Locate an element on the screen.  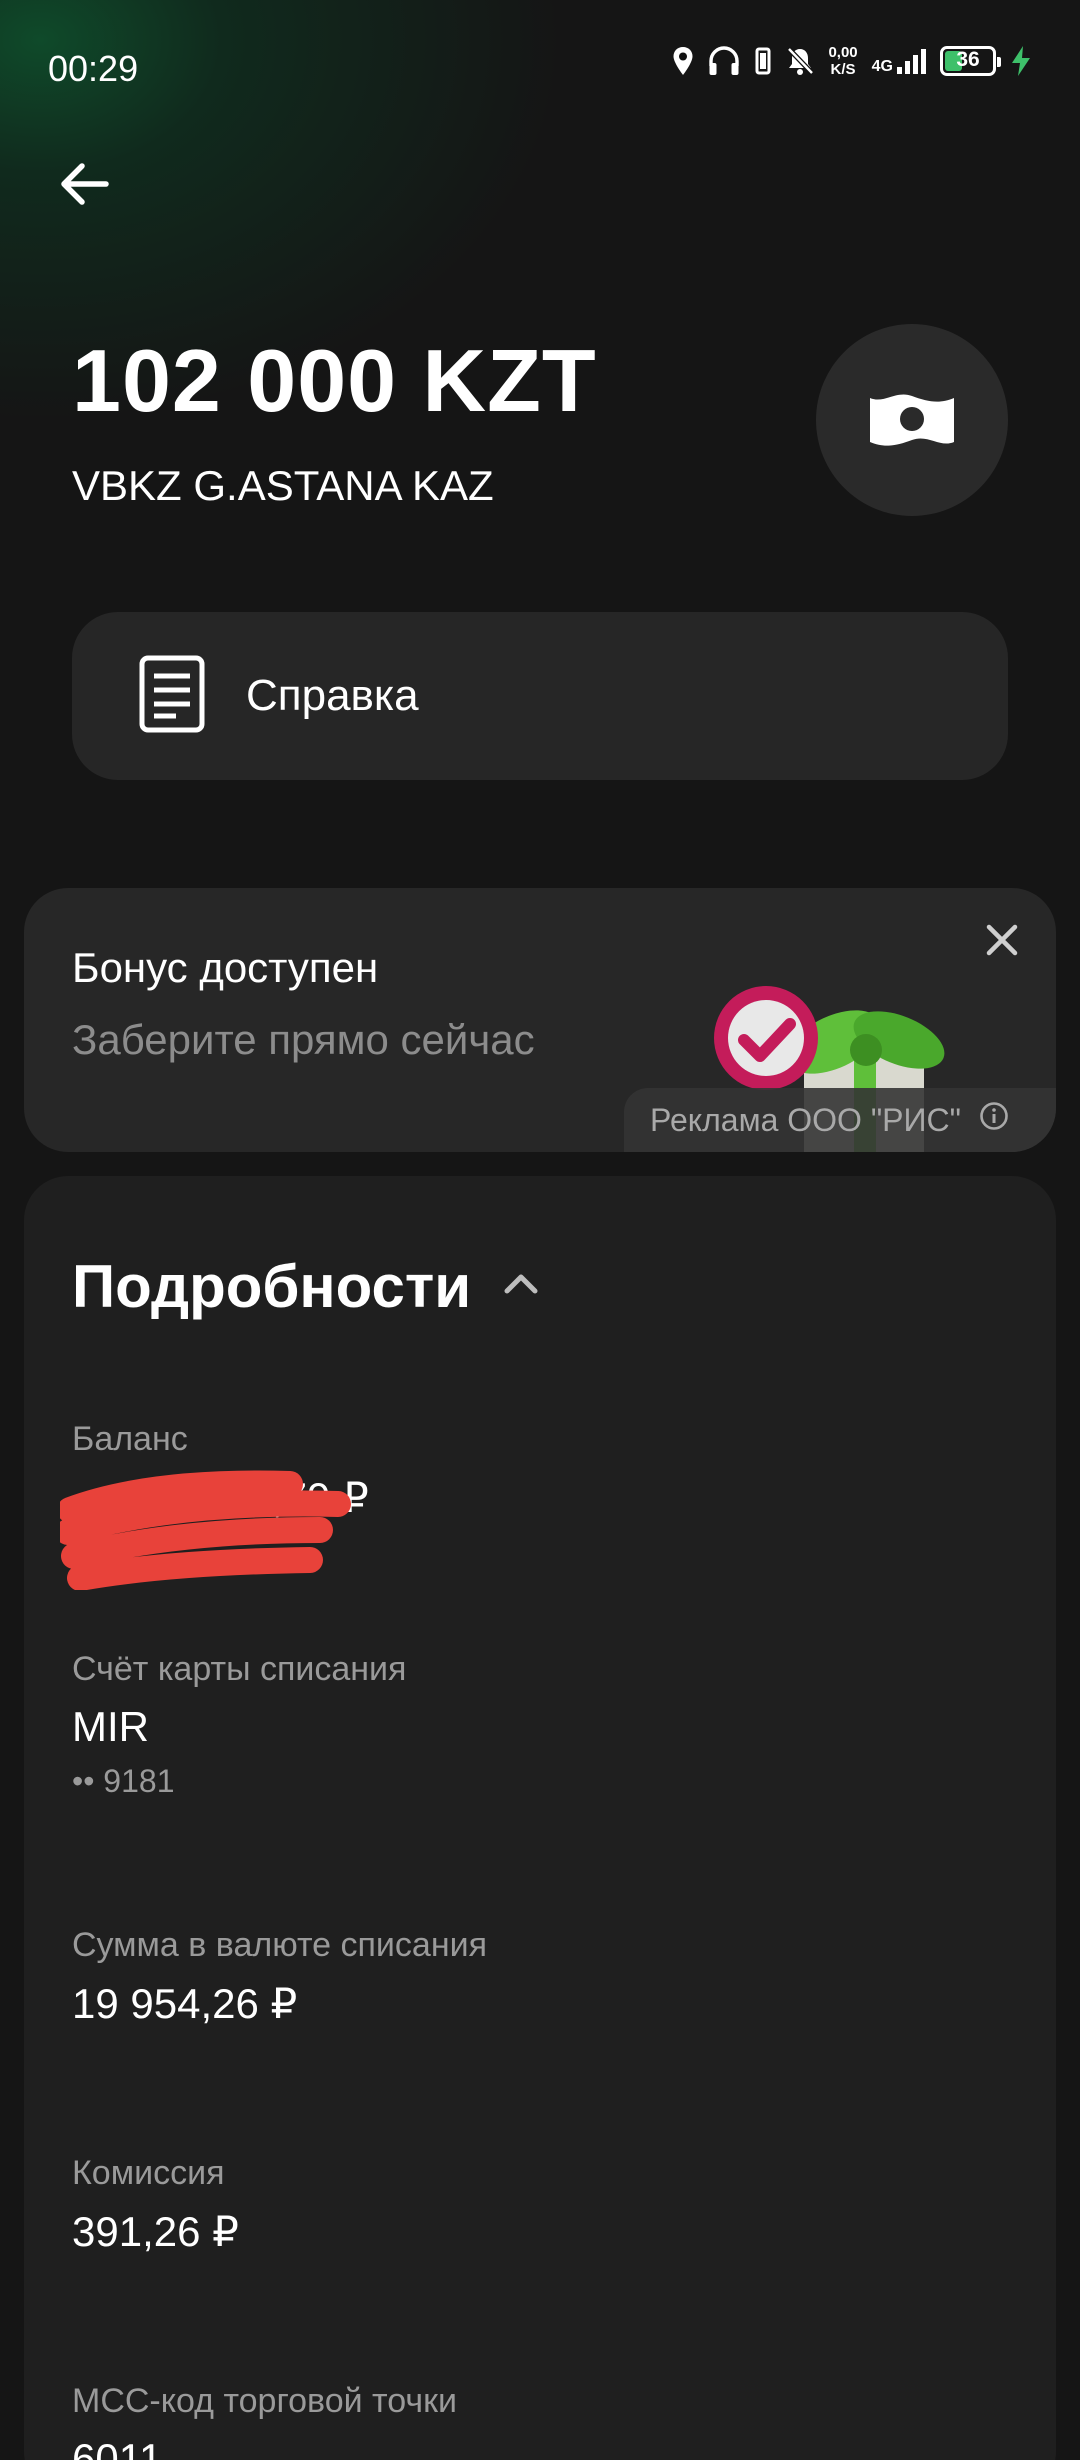
status-bar: 00:29 0,00 K/S 4G 36 is located at coordinates (540, 70).